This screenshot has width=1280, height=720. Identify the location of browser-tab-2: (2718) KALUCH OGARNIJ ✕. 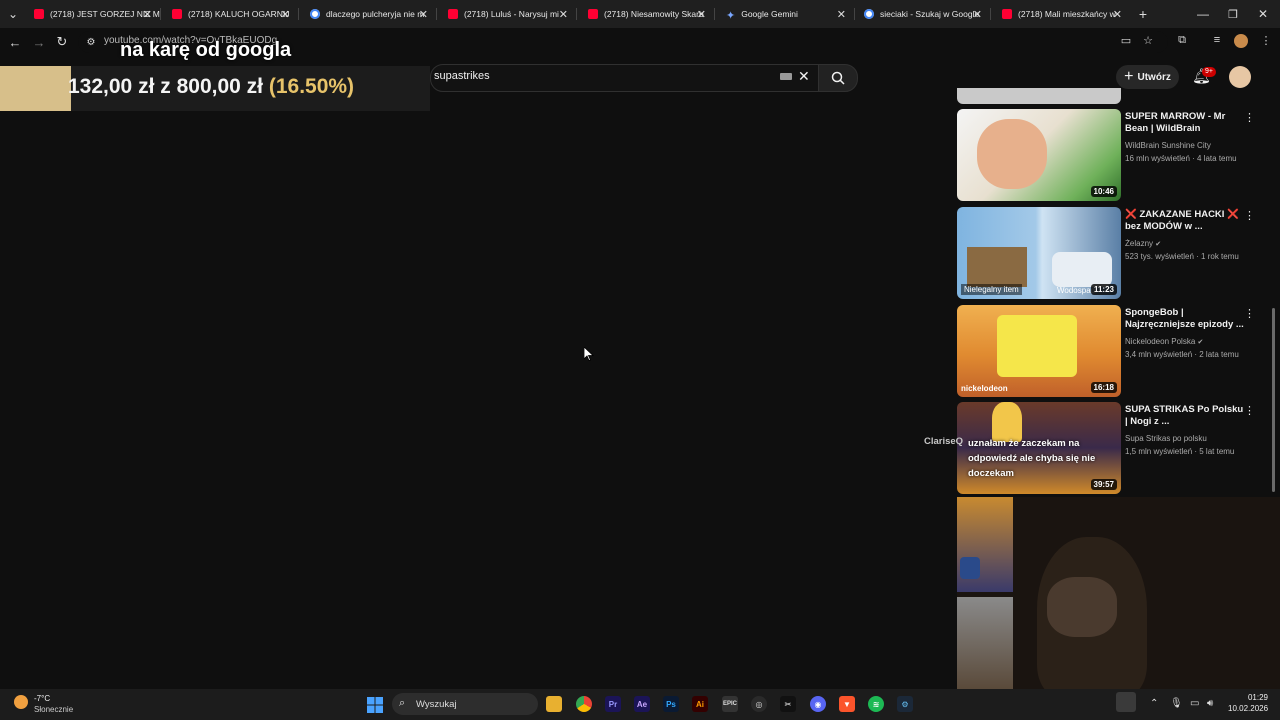
(229, 14).